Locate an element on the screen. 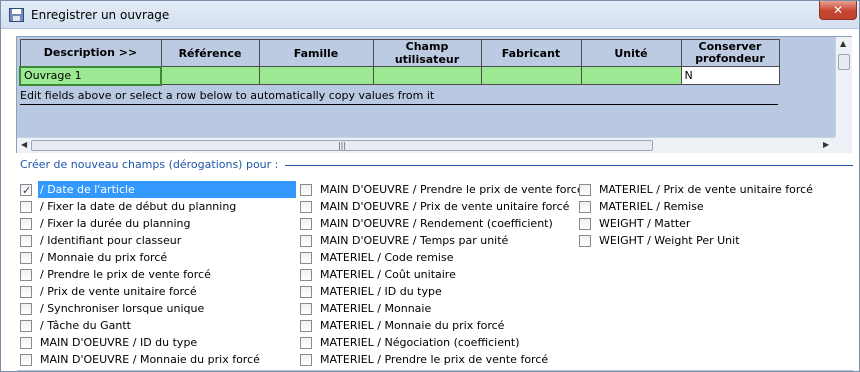 The image size is (860, 372). checkbox-label: MATERIEL / Coût unitaire is located at coordinates (388, 274).